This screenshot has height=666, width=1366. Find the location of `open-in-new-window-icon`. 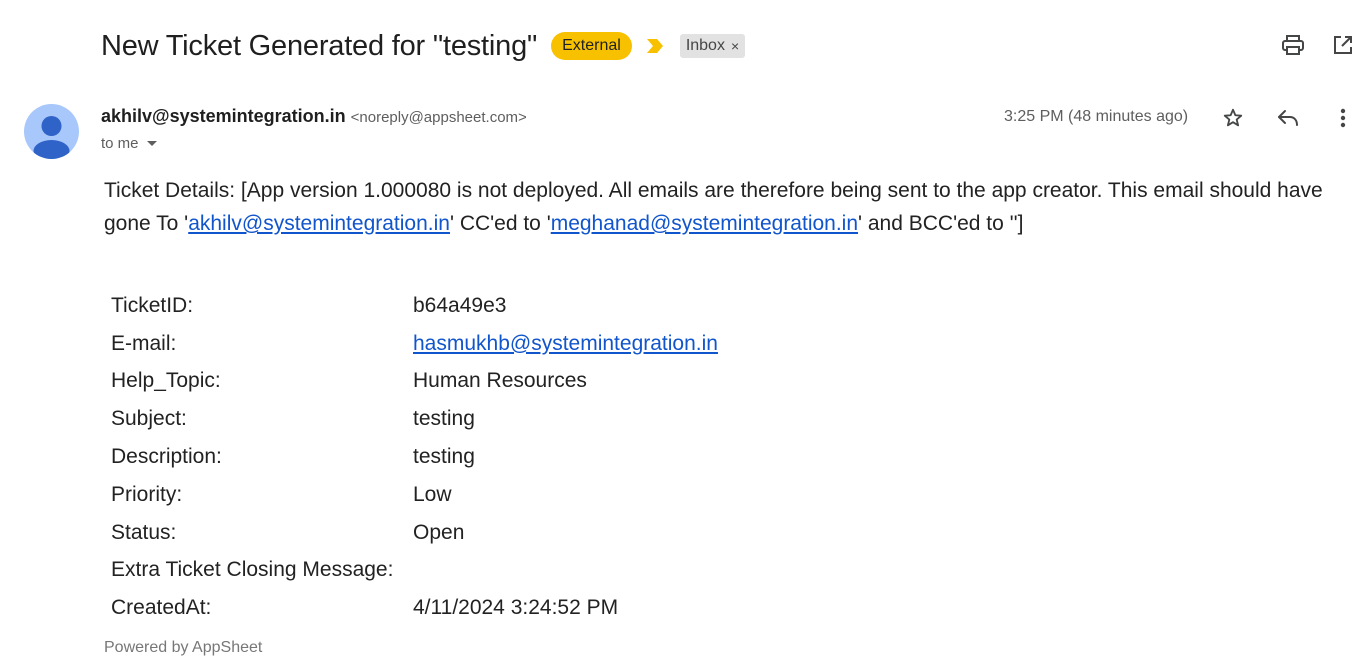

open-in-new-window-icon is located at coordinates (1343, 45).